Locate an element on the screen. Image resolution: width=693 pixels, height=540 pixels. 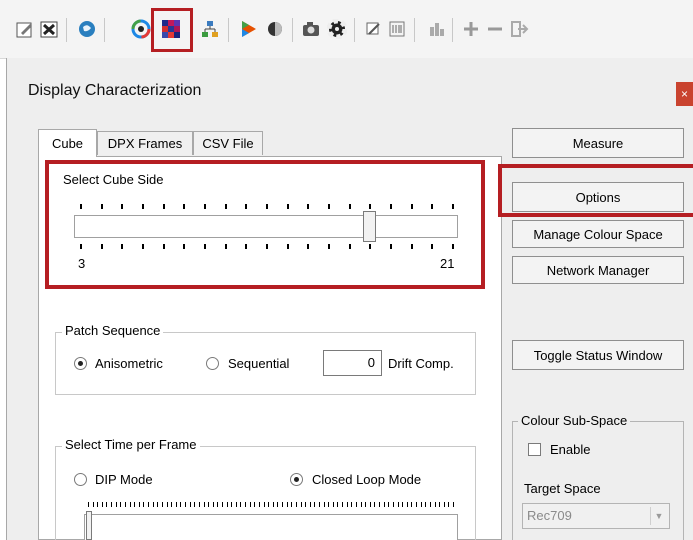
closed-loop-mode-label: Closed Loop Mode is located at coordinates (366, 479).